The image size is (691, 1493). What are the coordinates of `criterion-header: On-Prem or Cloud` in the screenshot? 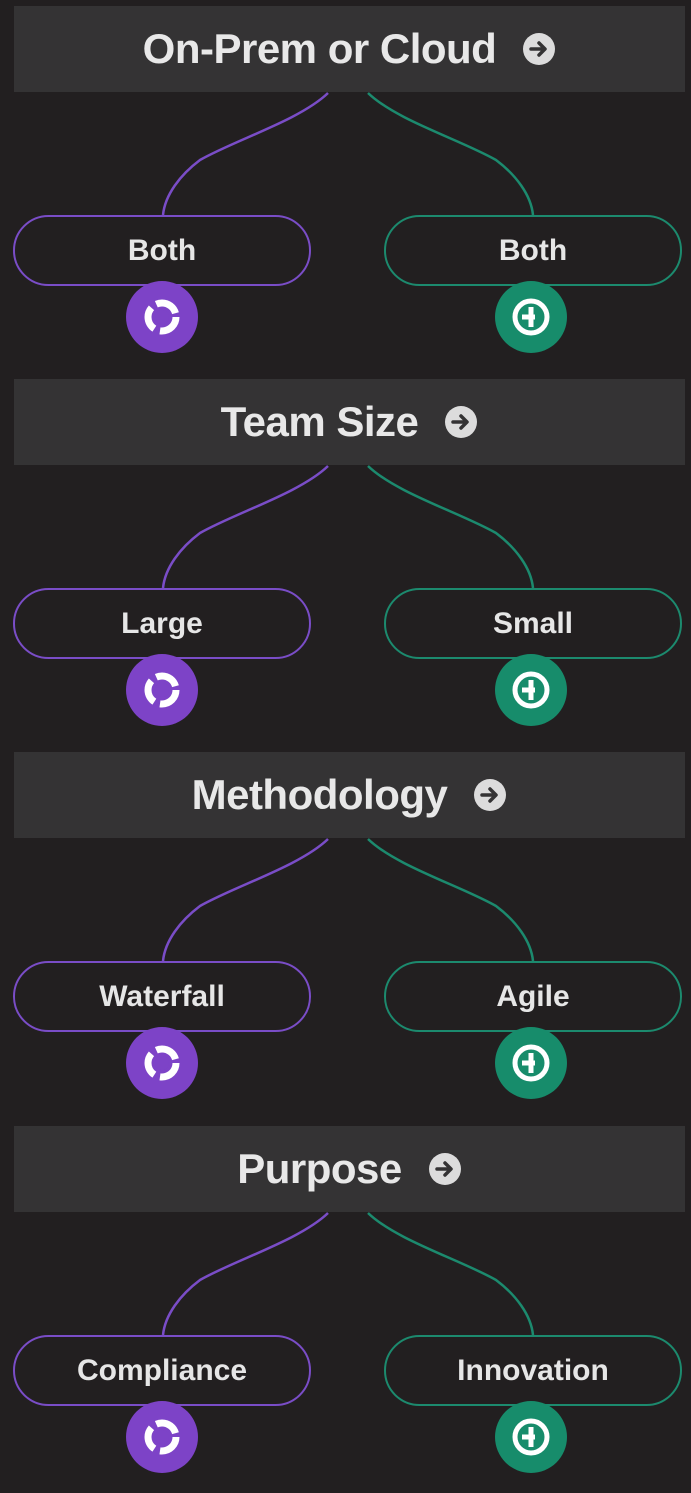 It's located at (349, 49).